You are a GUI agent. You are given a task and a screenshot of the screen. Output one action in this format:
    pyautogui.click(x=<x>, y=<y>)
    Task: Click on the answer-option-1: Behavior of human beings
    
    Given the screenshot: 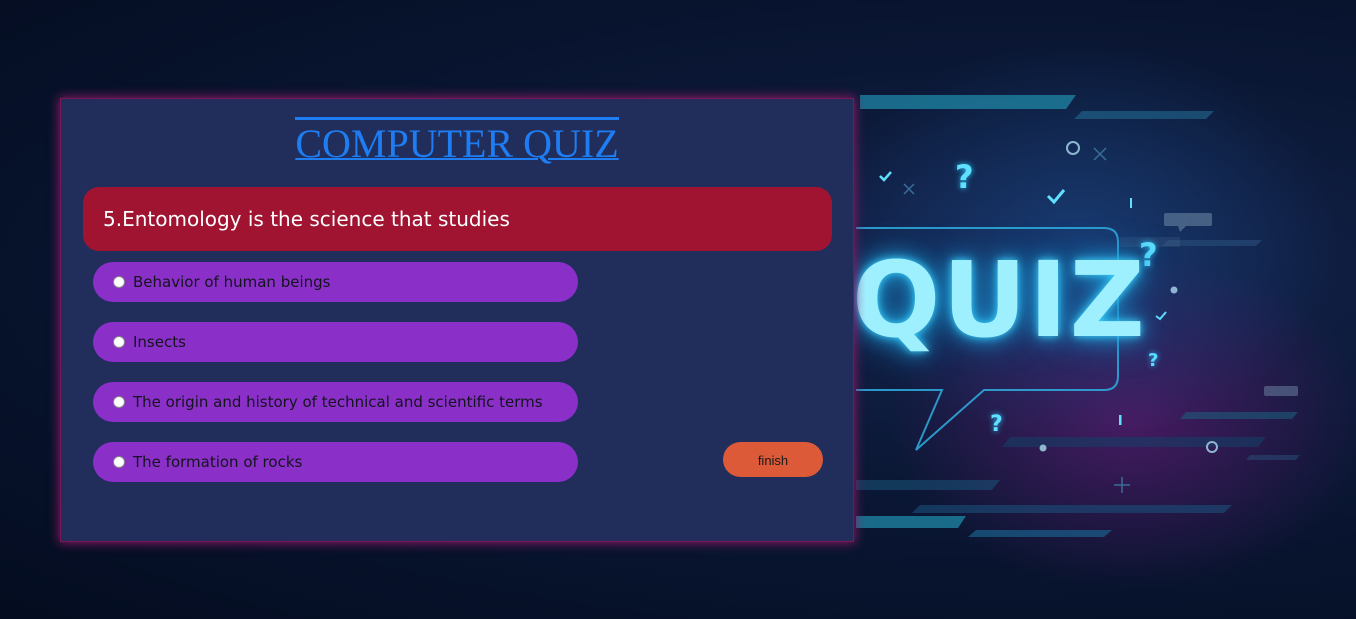 What is the action you would take?
    pyautogui.click(x=335, y=282)
    